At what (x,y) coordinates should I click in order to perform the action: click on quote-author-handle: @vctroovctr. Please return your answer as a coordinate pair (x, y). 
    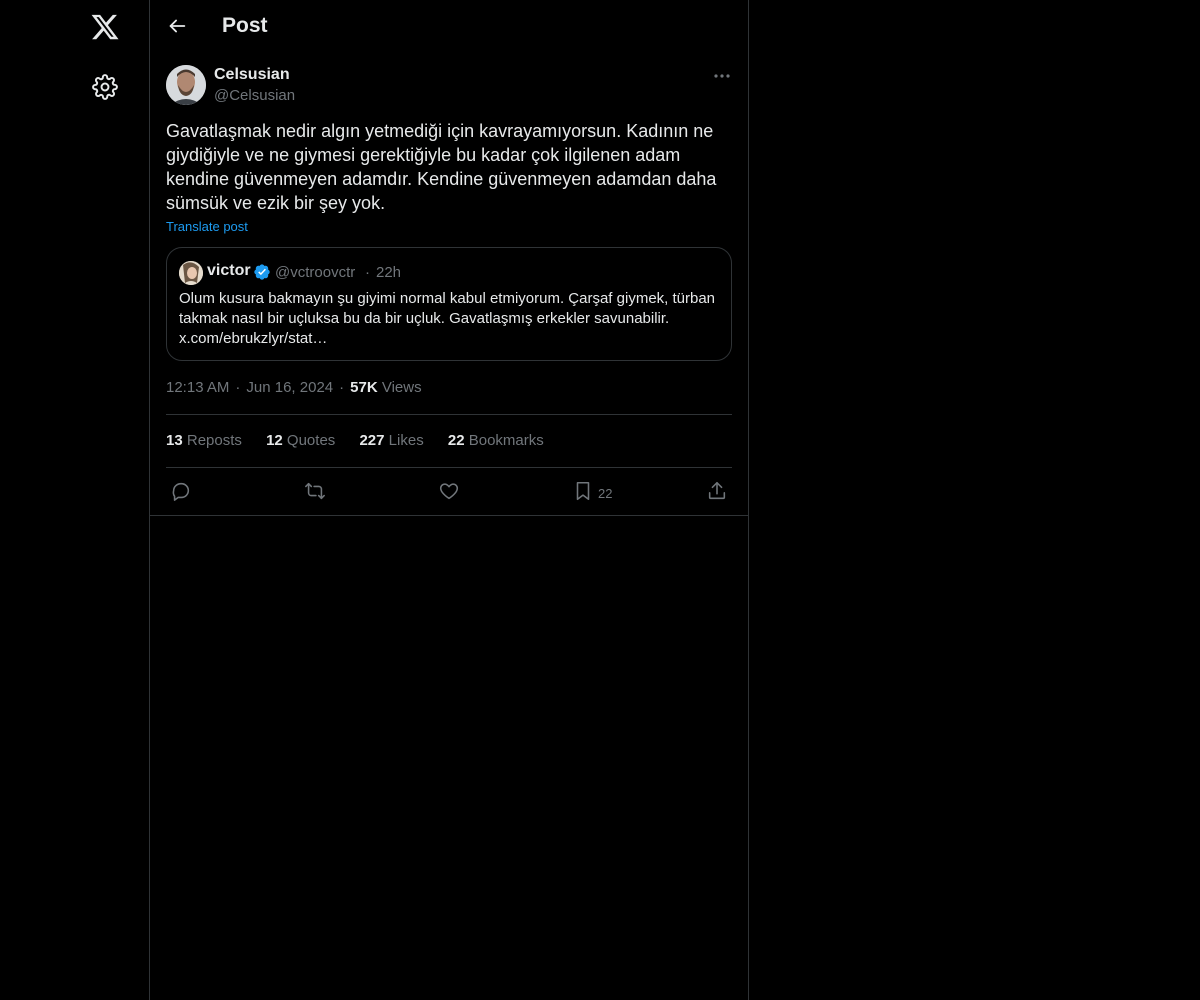
    Looking at the image, I should click on (315, 272).